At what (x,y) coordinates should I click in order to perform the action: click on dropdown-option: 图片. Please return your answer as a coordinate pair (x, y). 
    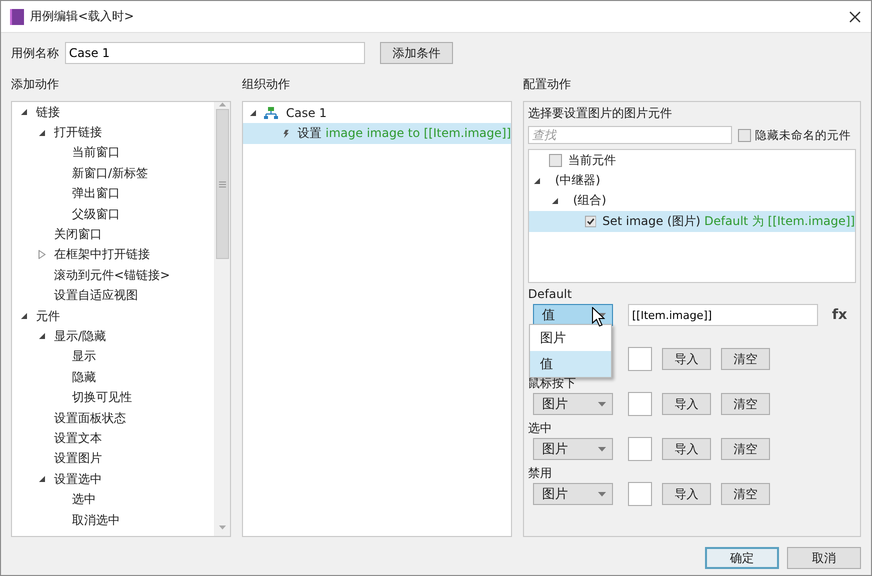
    Looking at the image, I should click on (570, 338).